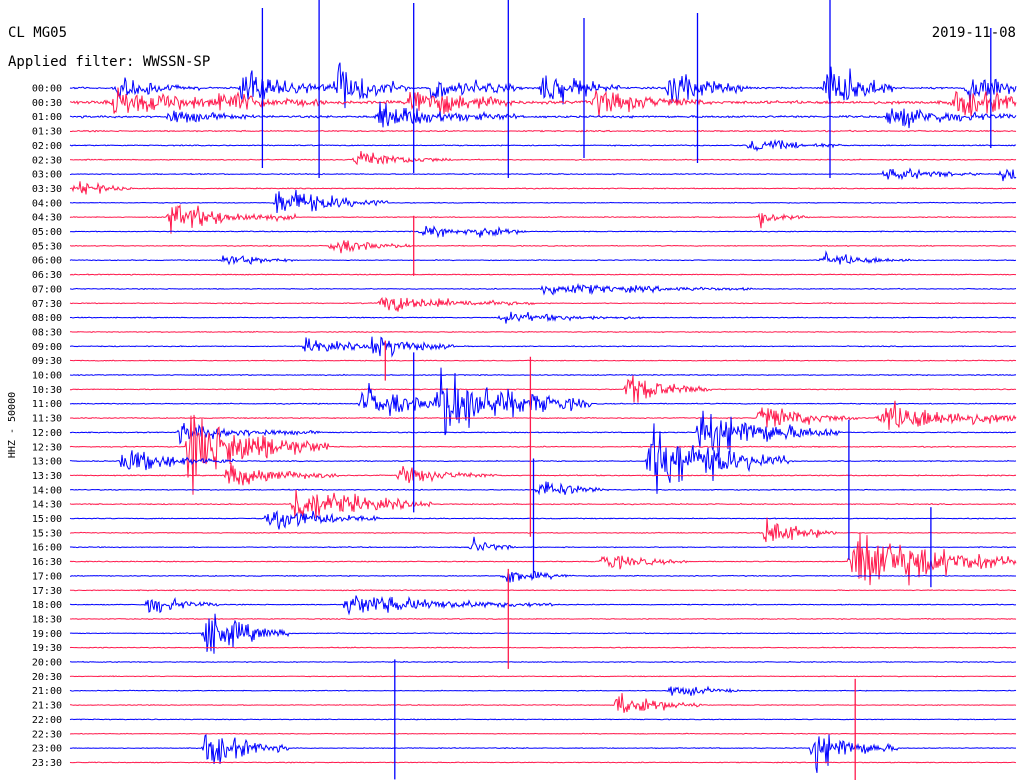 This screenshot has height=780, width=1024. I want to click on channel-axis-label: HHZ - 50000, so click(12, 425).